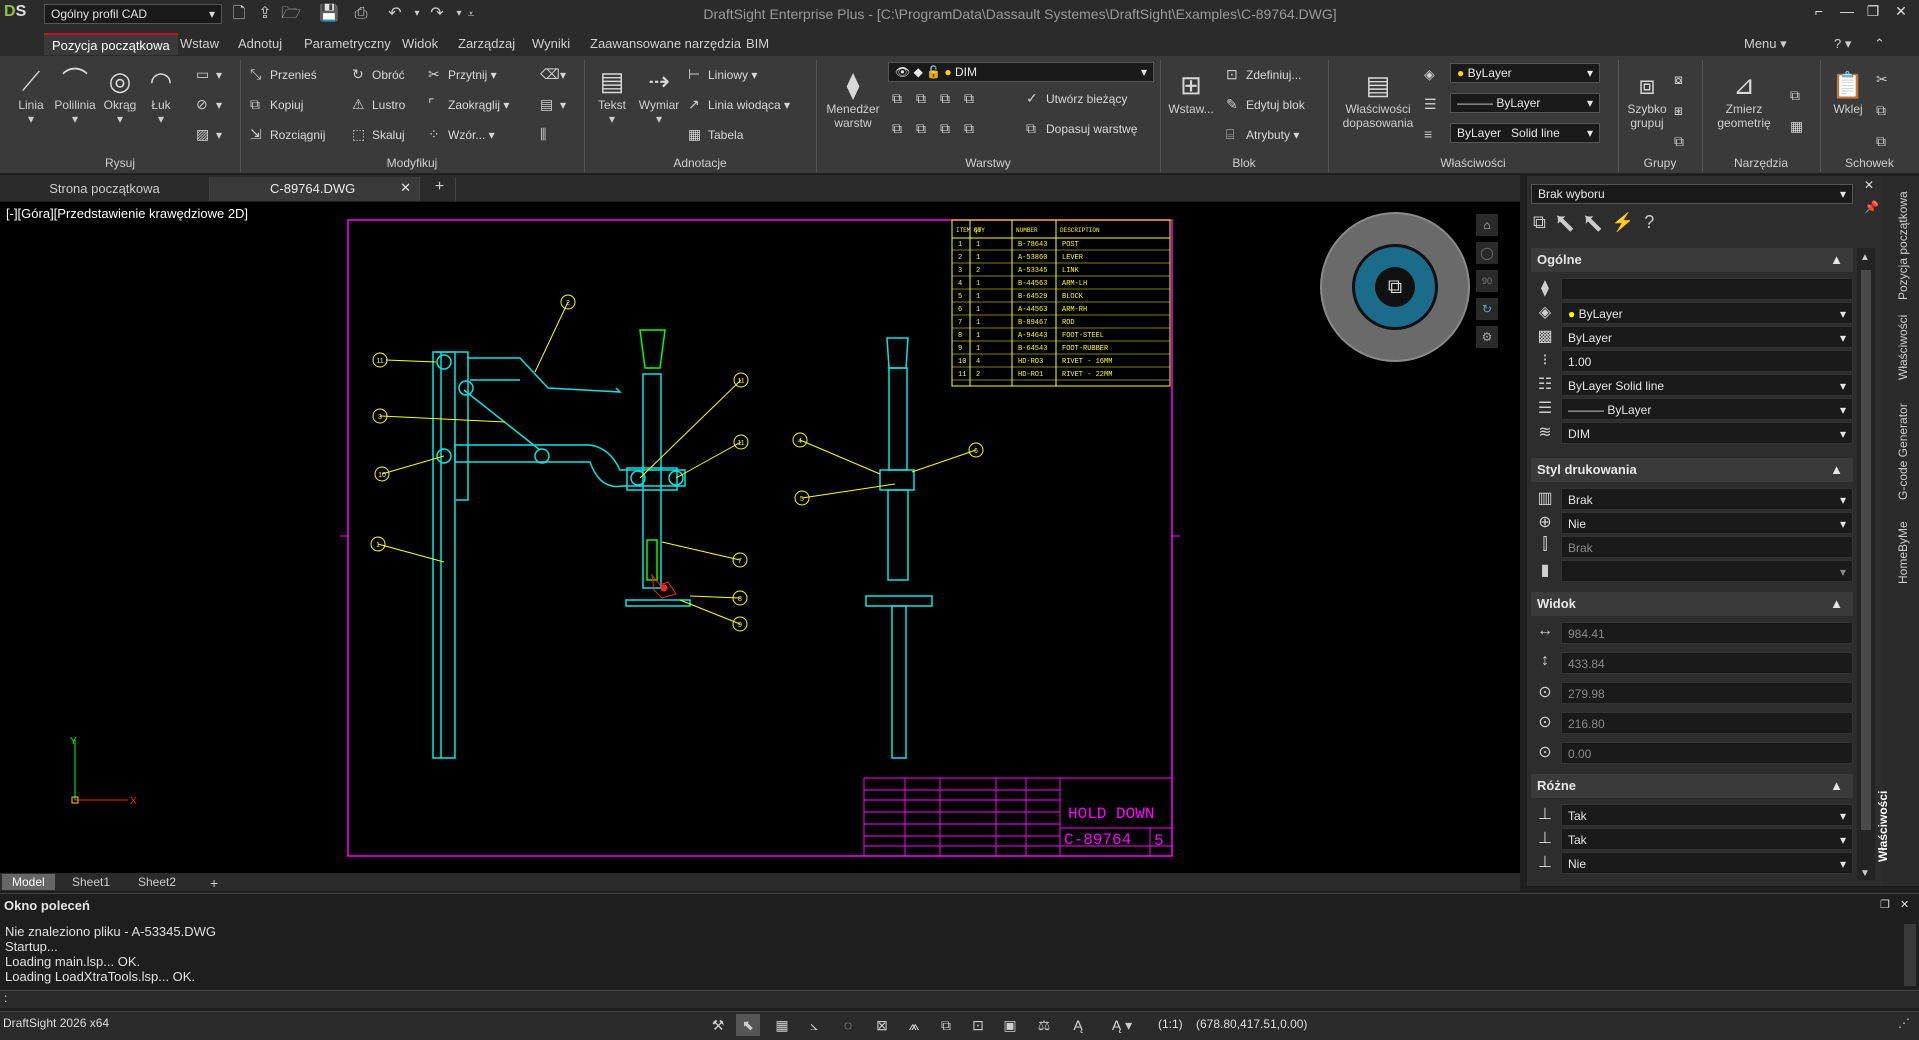 This screenshot has height=1040, width=1919. Describe the element at coordinates (1487, 225) in the screenshot. I see `home-icon: ⌂` at that location.